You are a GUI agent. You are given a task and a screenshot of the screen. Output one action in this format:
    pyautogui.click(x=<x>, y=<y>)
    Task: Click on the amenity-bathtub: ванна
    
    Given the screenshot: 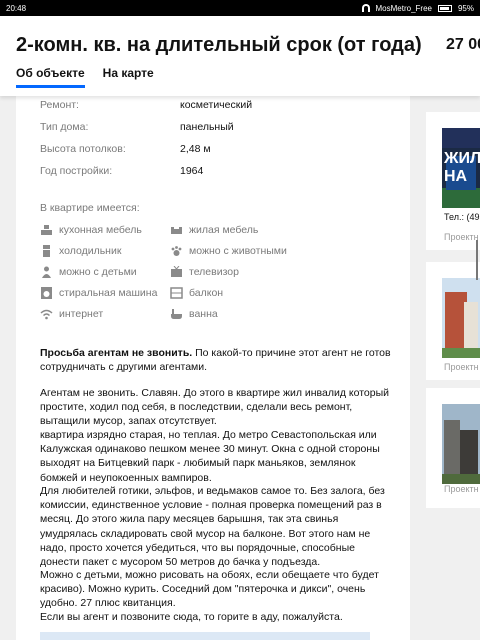 What is the action you would take?
    pyautogui.click(x=194, y=314)
    